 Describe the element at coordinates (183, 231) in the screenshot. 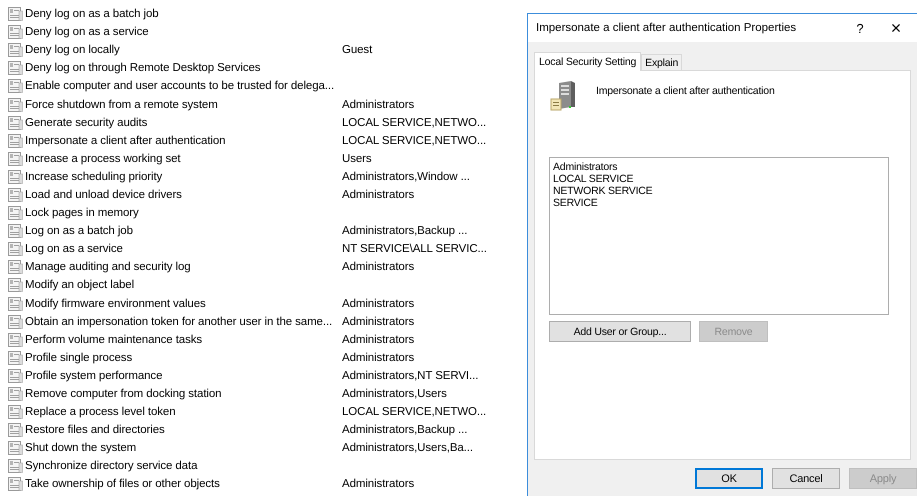

I see `policy-name: Log on as a batch job` at that location.